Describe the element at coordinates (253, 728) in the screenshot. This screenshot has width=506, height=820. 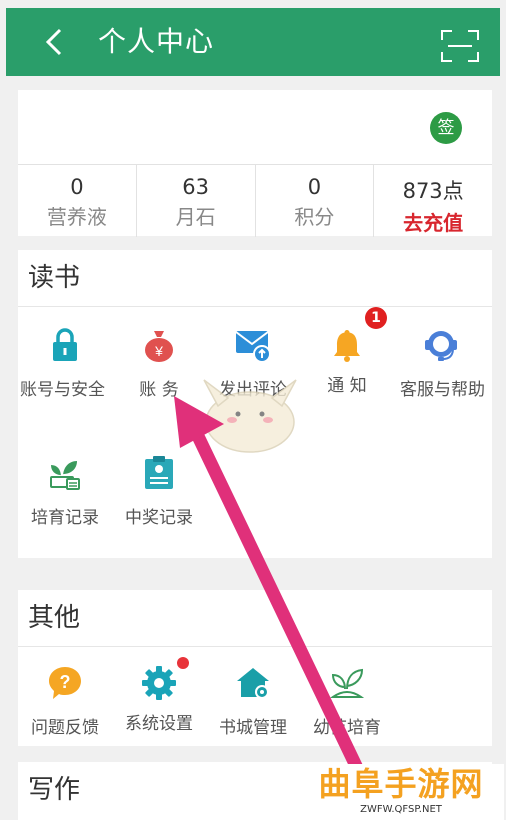
I see `item-label: 书城管理` at that location.